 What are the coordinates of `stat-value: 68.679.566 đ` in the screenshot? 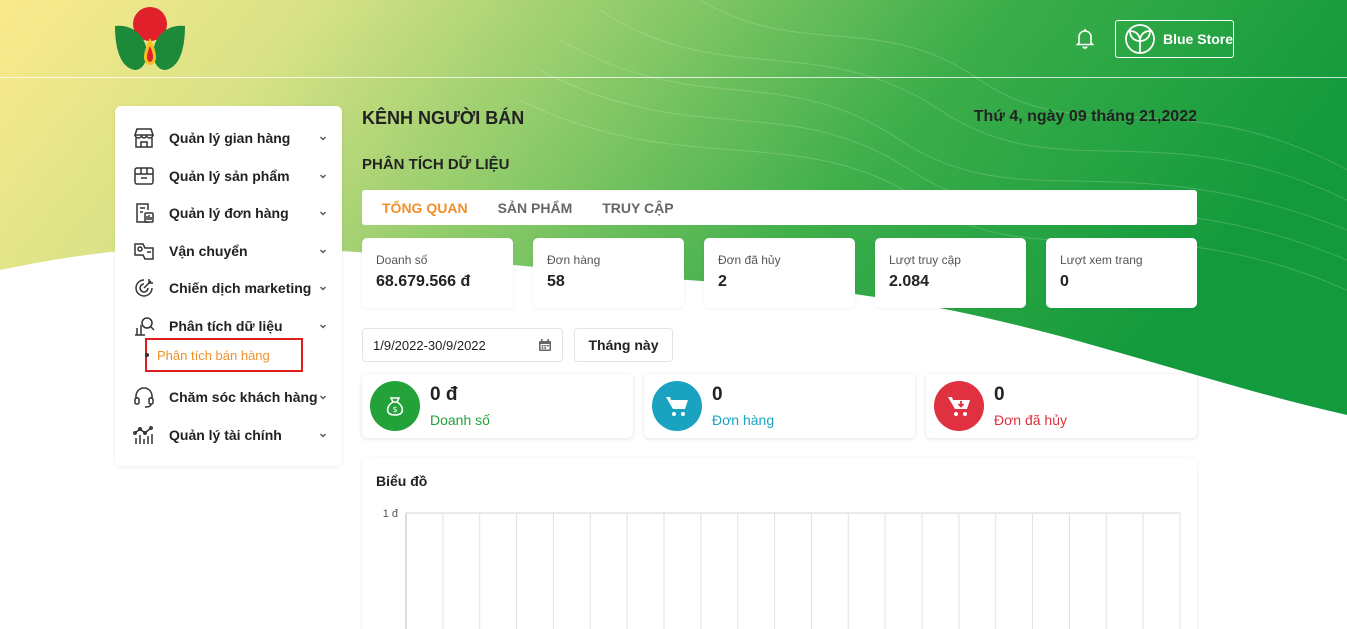 It's located at (423, 281).